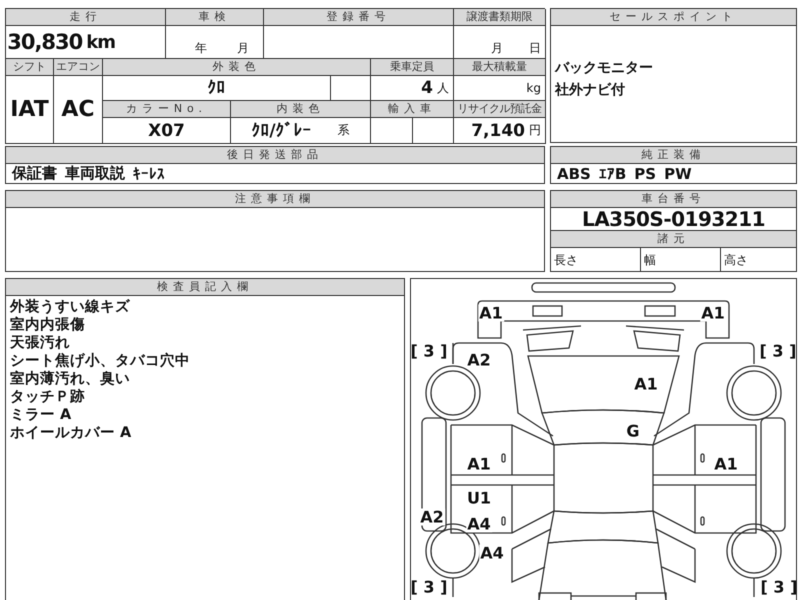 Image resolution: width=800 pixels, height=600 pixels. Describe the element at coordinates (205, 287) in the screenshot. I see `column-header: 検査員記入欄` at that location.